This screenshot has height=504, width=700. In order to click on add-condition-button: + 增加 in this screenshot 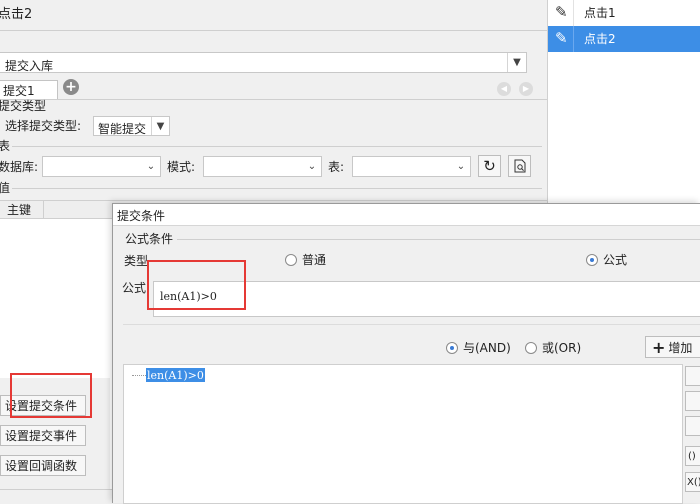, I will do `click(672, 347)`.